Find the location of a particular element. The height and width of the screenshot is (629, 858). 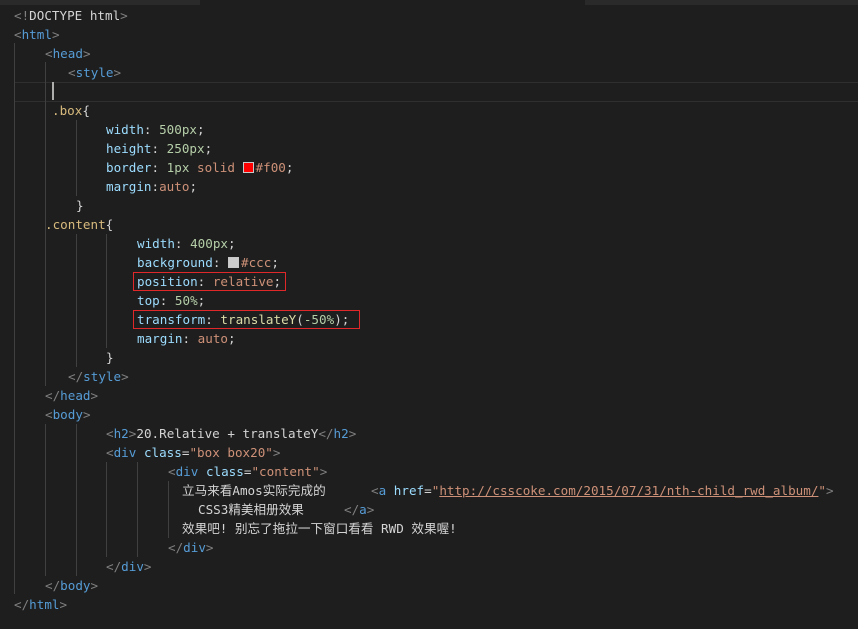

code-line: CSS3精美相册效果 is located at coordinates (251, 509).